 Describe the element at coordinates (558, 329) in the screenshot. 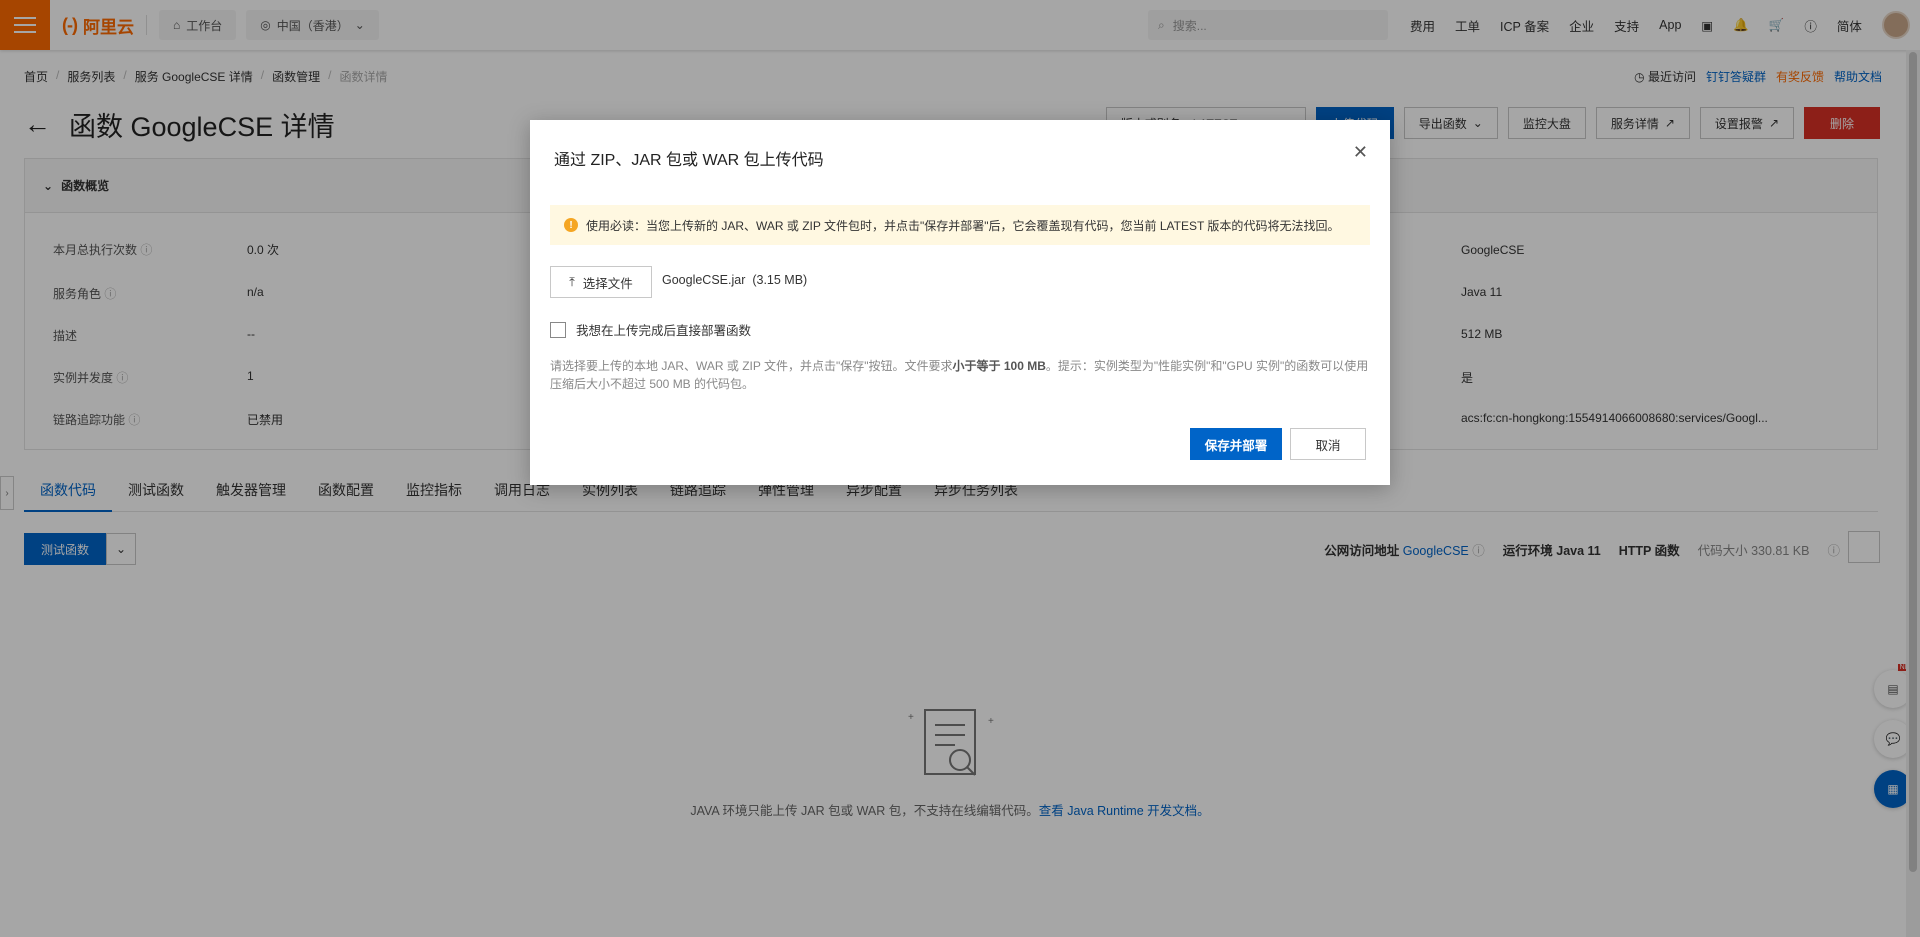

I see `deploy-checkbox` at that location.